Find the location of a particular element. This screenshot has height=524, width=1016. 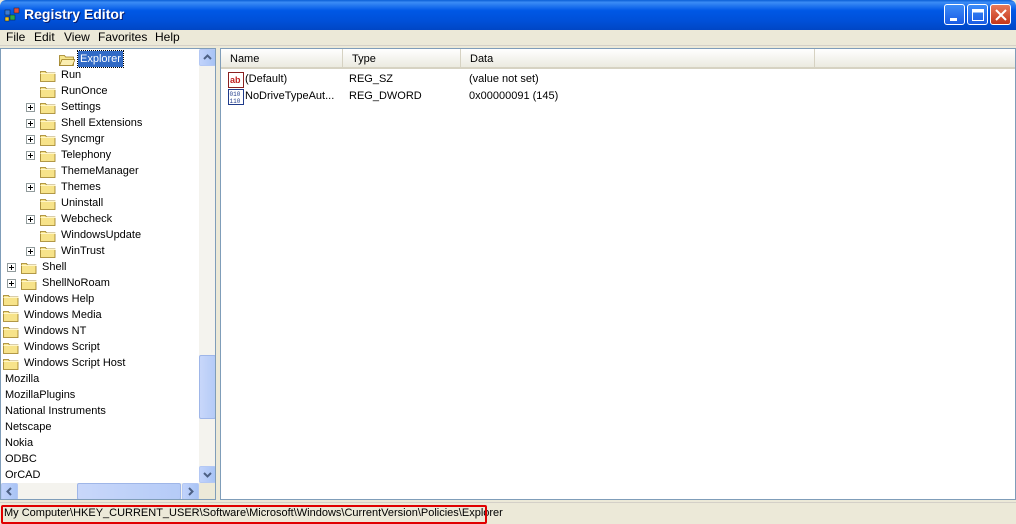

tree-node: ThemeManager is located at coordinates (100, 171).